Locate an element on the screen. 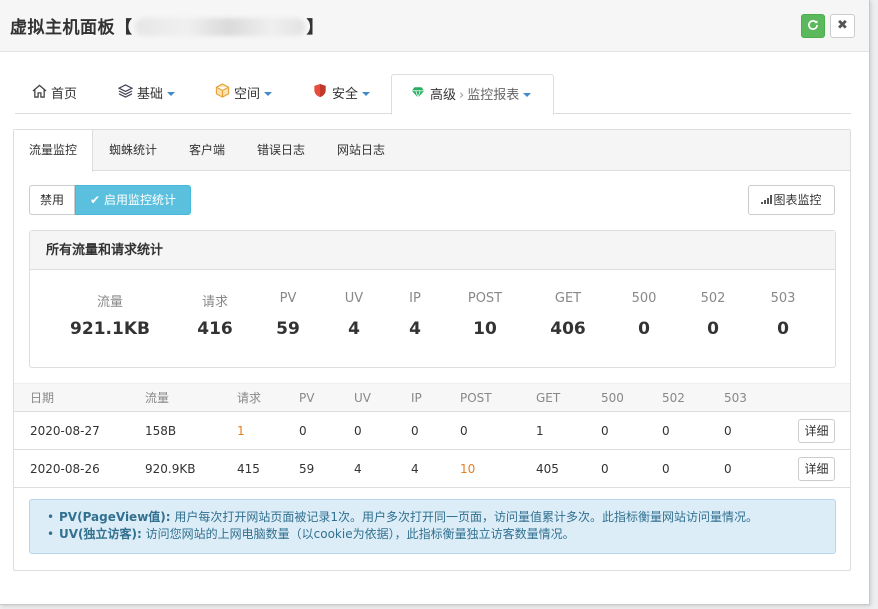 This screenshot has height=609, width=878. stat-label: 流量 is located at coordinates (109, 302).